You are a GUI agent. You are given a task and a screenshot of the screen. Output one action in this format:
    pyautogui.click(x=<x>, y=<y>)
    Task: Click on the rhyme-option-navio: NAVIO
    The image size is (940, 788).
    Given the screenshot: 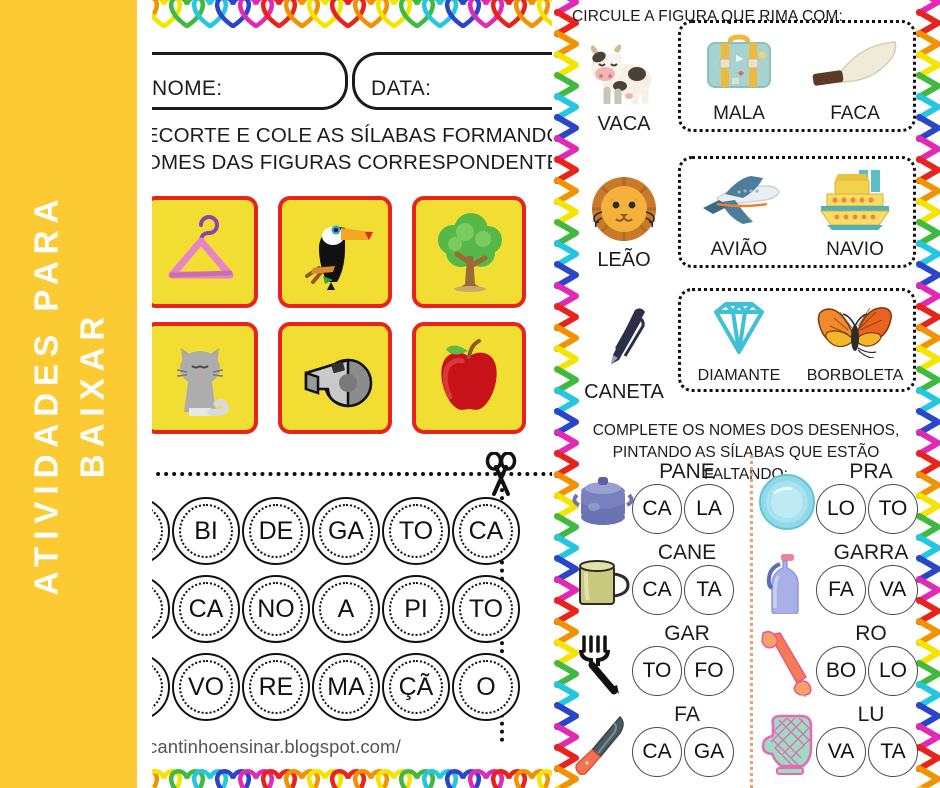 What is the action you would take?
    pyautogui.click(x=855, y=211)
    